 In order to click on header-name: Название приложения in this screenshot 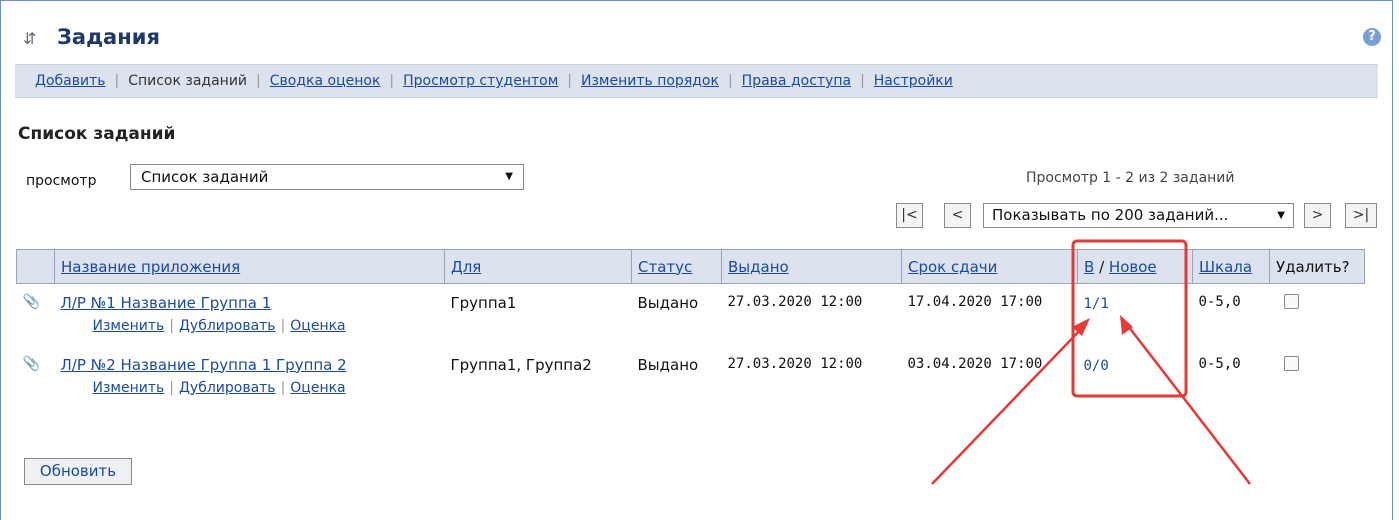, I will do `click(249, 266)`.